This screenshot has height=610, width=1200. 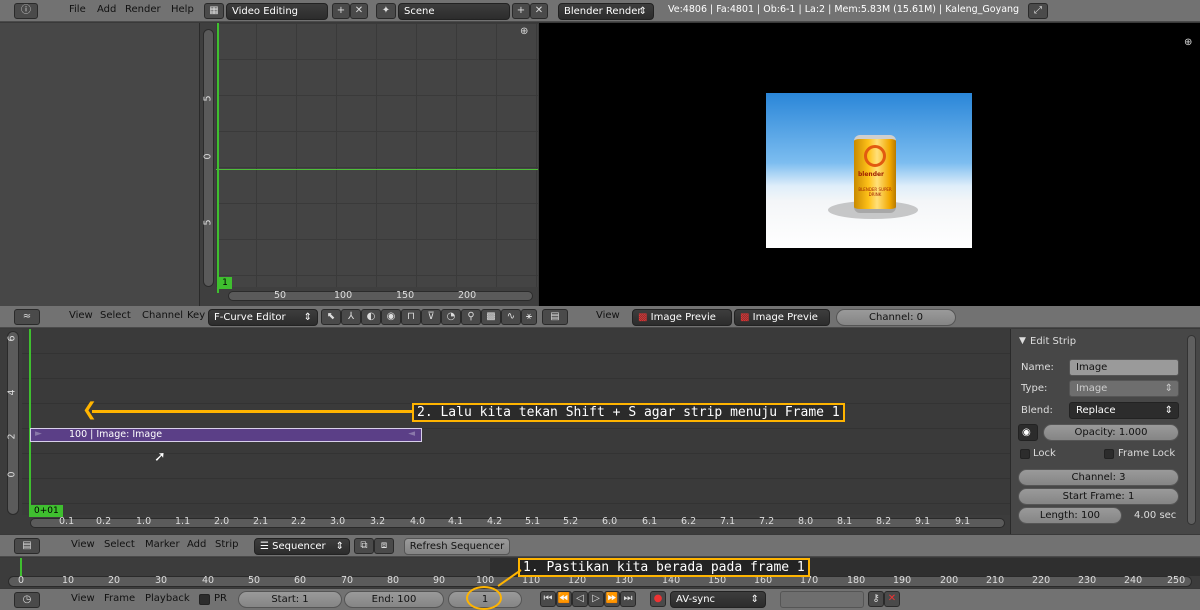 What do you see at coordinates (658, 599) in the screenshot?
I see `record-icon: ●` at bounding box center [658, 599].